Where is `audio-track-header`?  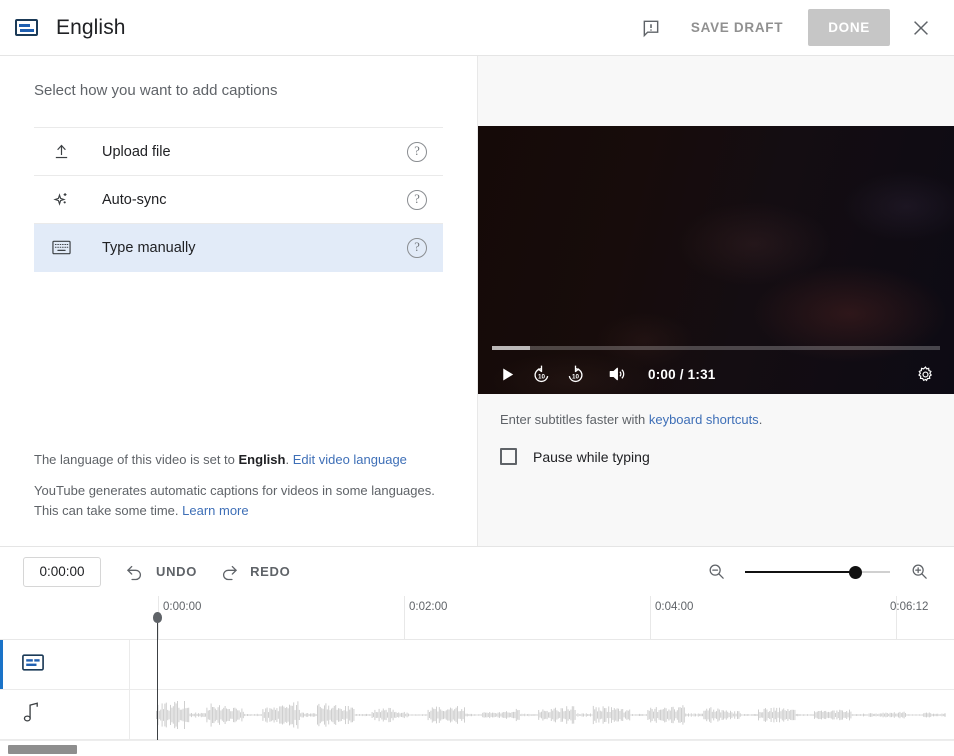 audio-track-header is located at coordinates (65, 714).